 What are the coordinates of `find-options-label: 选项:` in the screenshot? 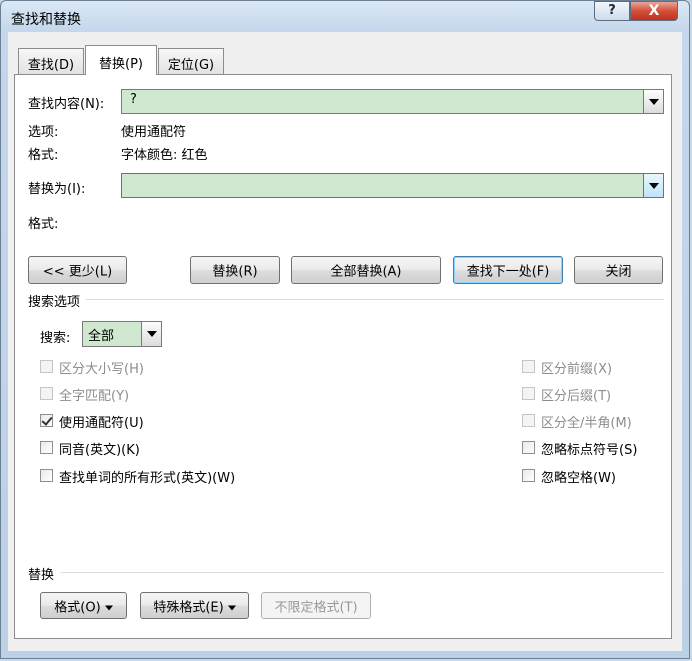 It's located at (43, 132).